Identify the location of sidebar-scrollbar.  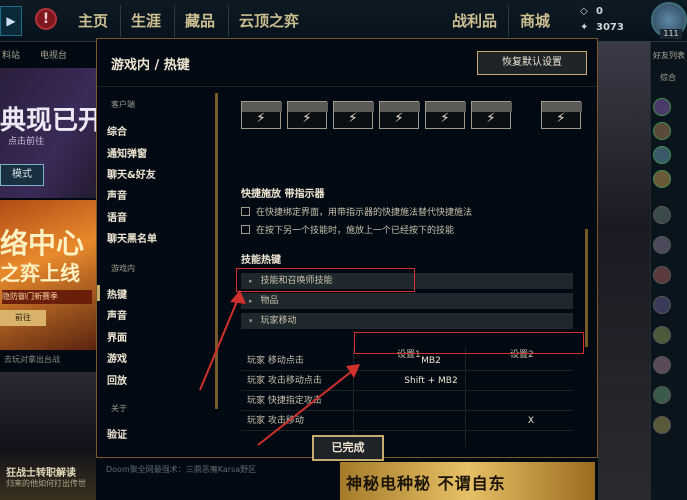
(216, 251).